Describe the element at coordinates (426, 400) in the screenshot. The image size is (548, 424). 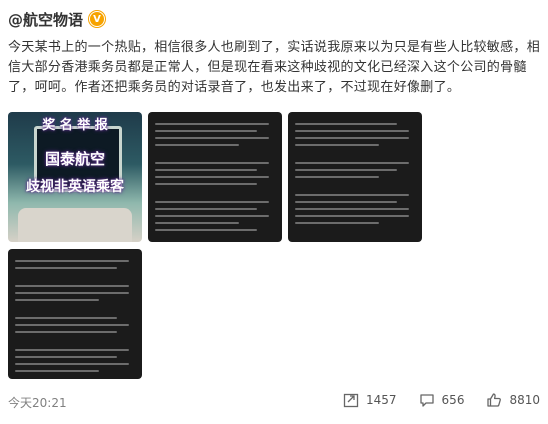
I see `comment-icon` at that location.